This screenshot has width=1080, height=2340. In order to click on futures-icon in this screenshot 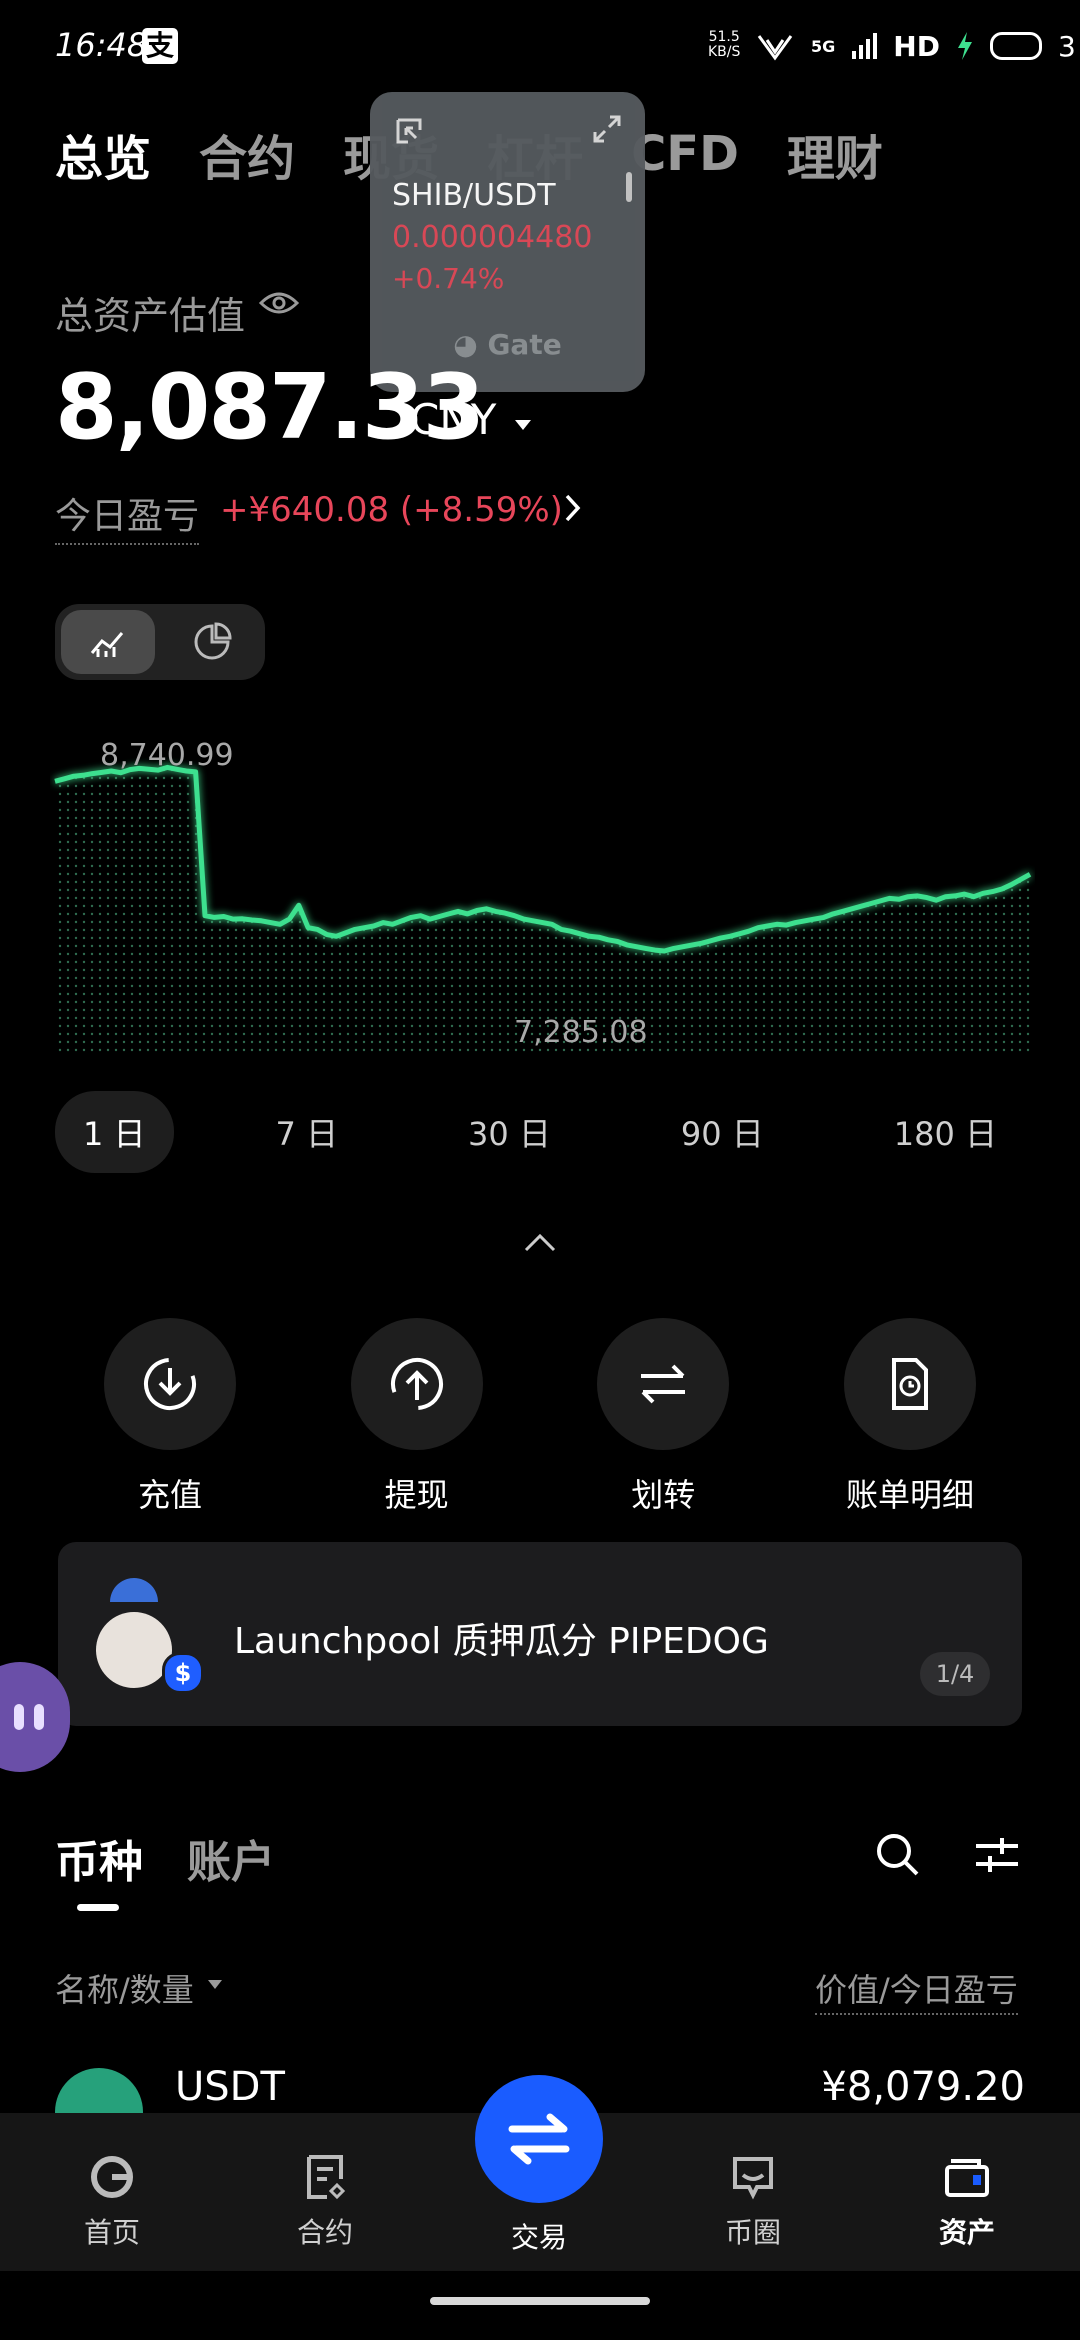, I will do `click(326, 2177)`.